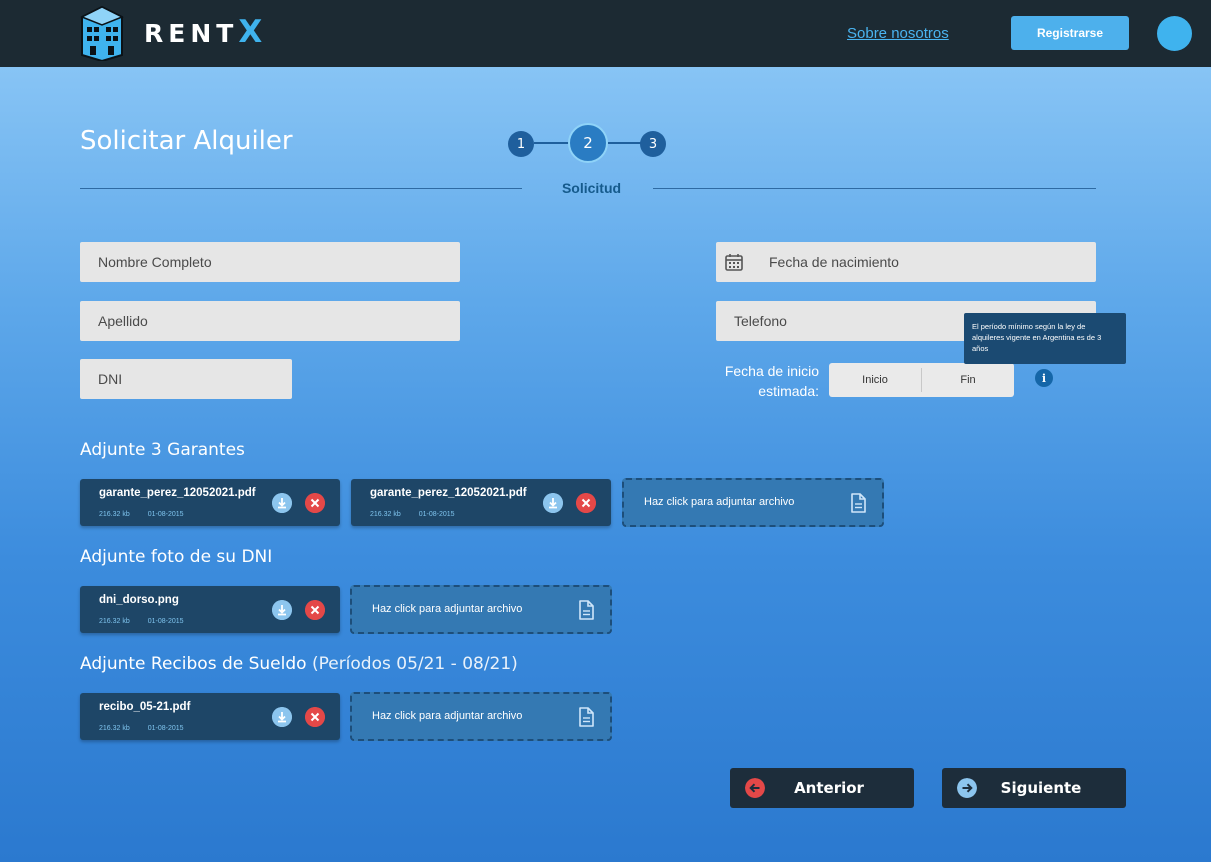 This screenshot has height=862, width=1211. Describe the element at coordinates (875, 380) in the screenshot. I see `range-start: Inicio` at that location.